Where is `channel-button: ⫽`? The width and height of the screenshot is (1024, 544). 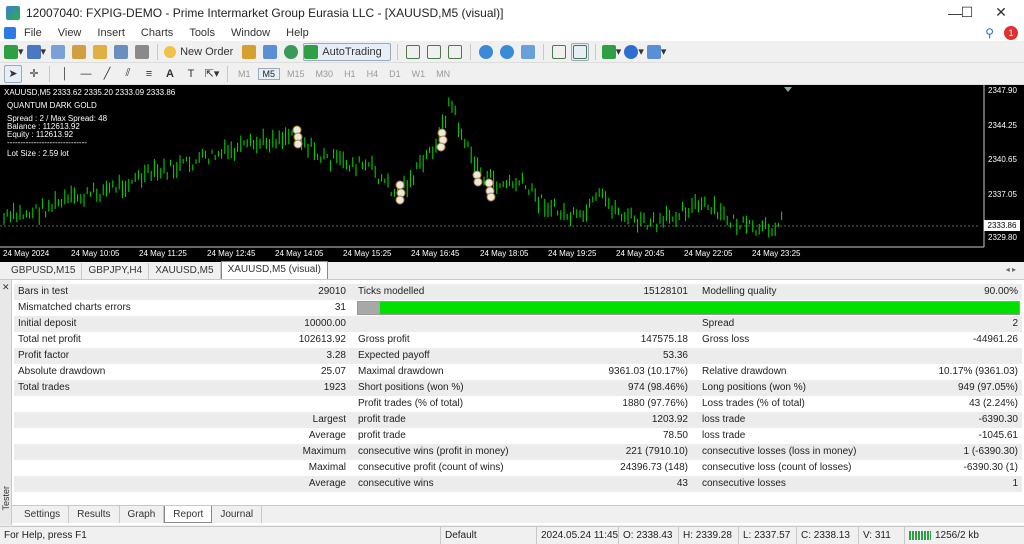 channel-button: ⫽ is located at coordinates (128, 74).